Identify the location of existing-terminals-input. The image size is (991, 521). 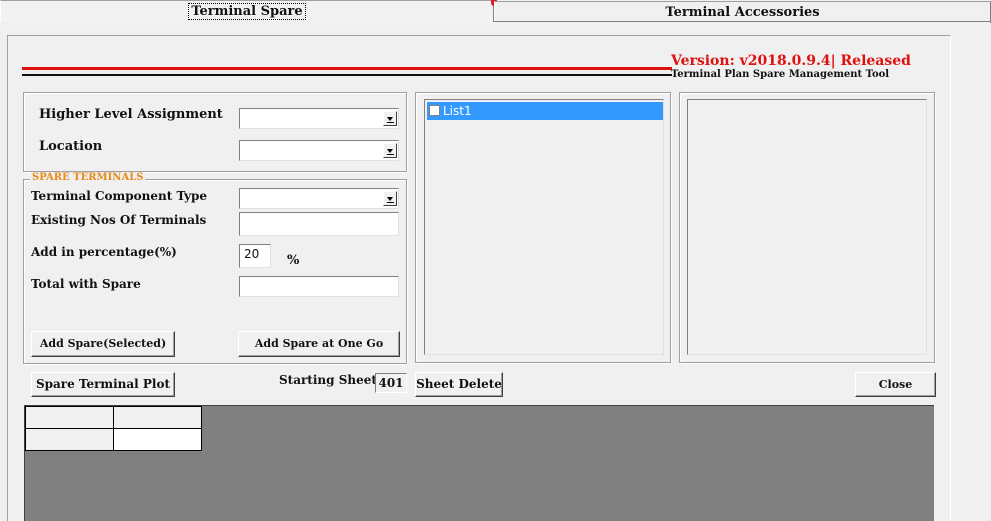
(319, 224).